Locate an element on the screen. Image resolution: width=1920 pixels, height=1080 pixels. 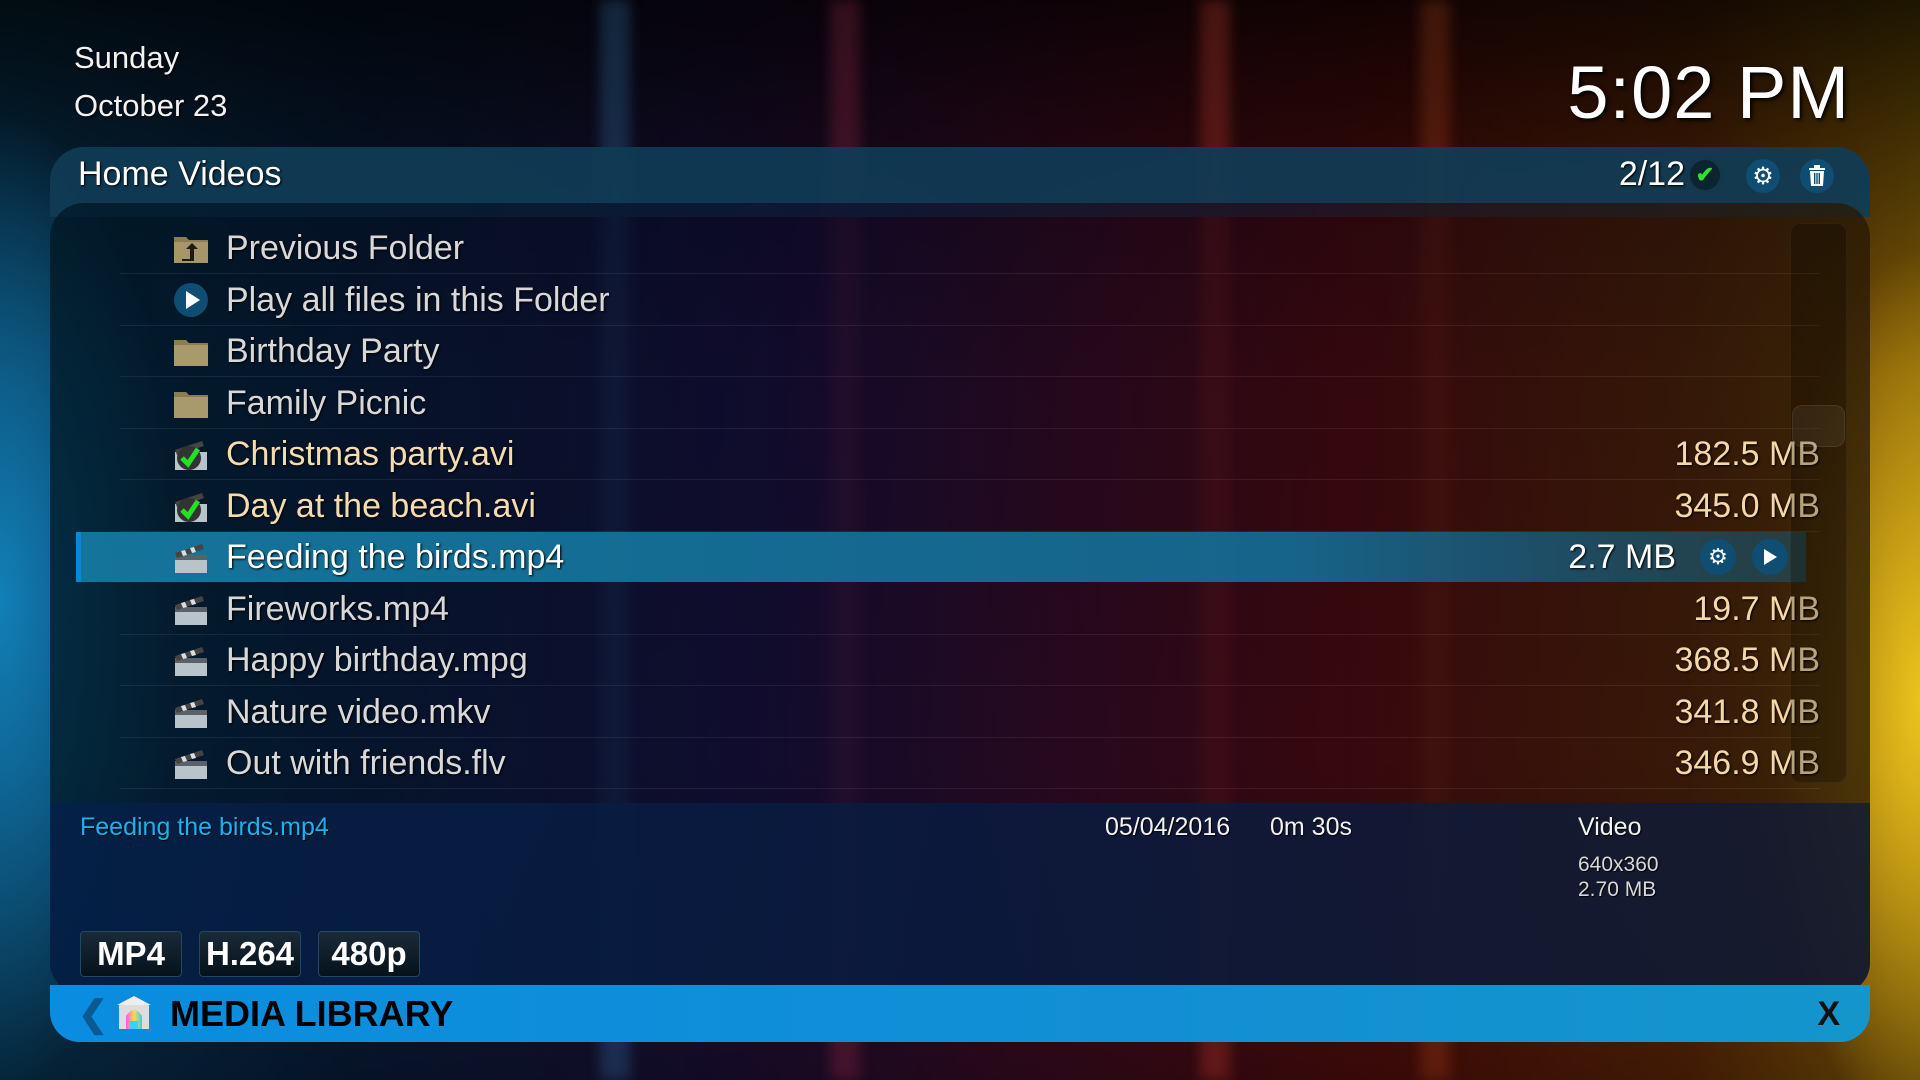
media-library-icon is located at coordinates (134, 1012).